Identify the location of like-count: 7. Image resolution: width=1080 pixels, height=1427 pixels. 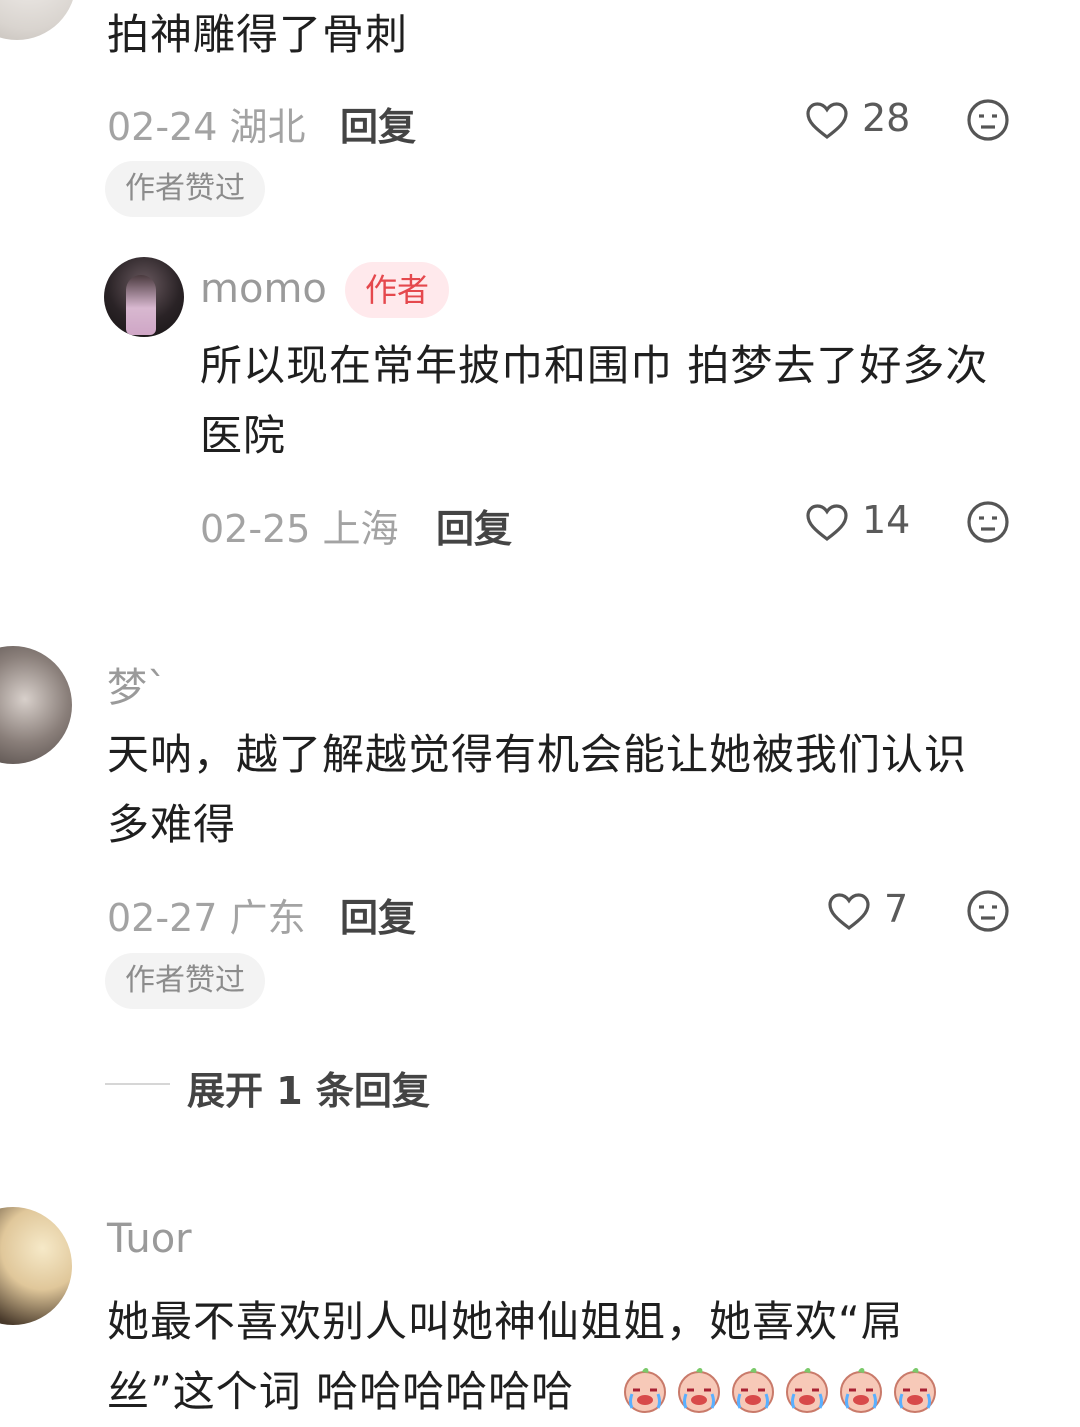
(896, 909).